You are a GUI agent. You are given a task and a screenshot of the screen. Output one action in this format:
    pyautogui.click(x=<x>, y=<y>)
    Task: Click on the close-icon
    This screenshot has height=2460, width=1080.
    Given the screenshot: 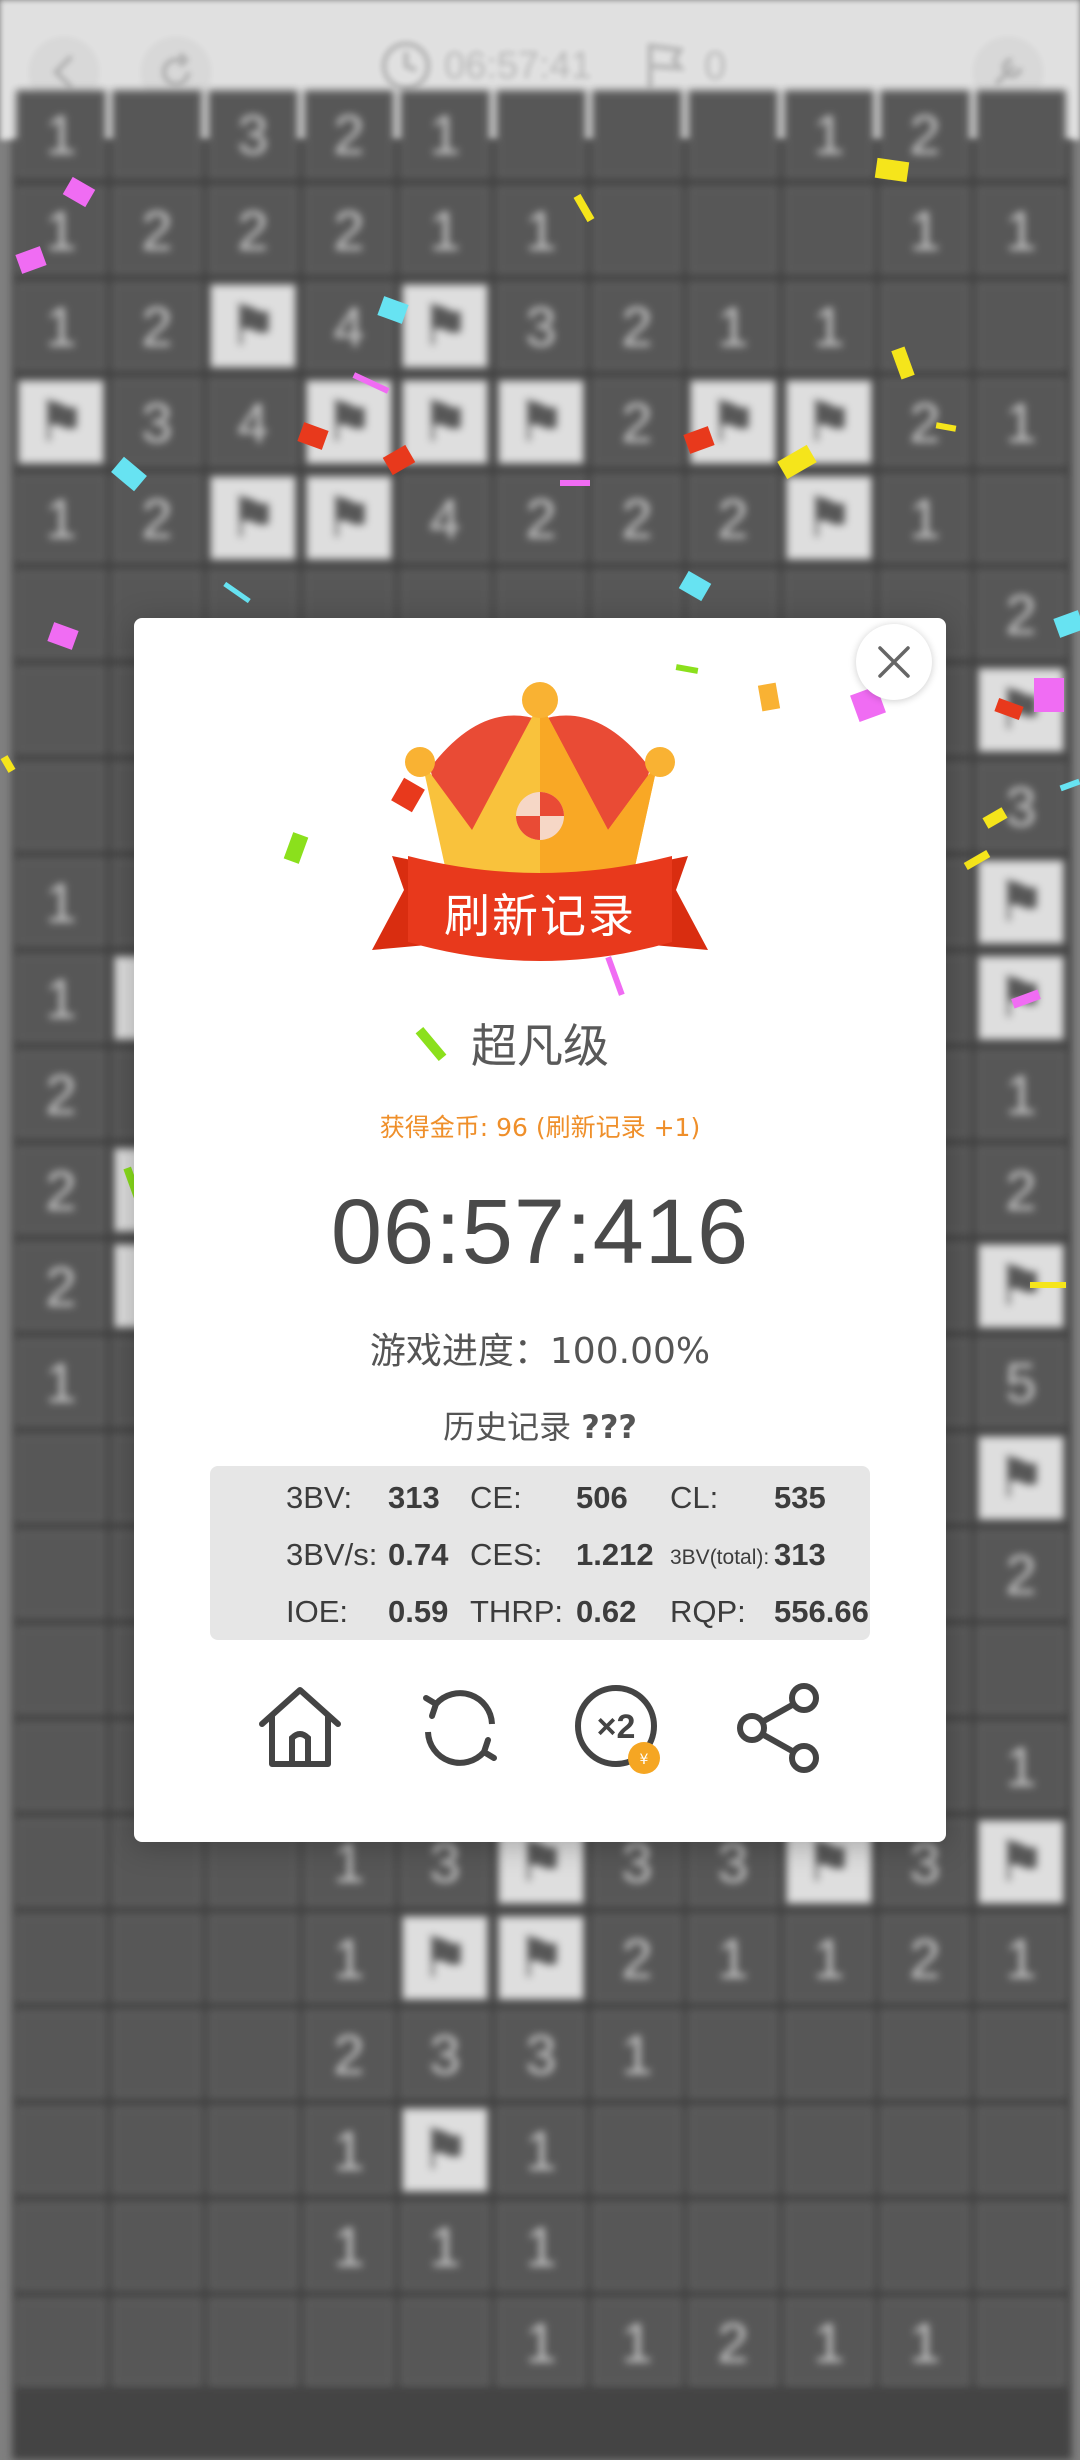 What is the action you would take?
    pyautogui.click(x=894, y=662)
    